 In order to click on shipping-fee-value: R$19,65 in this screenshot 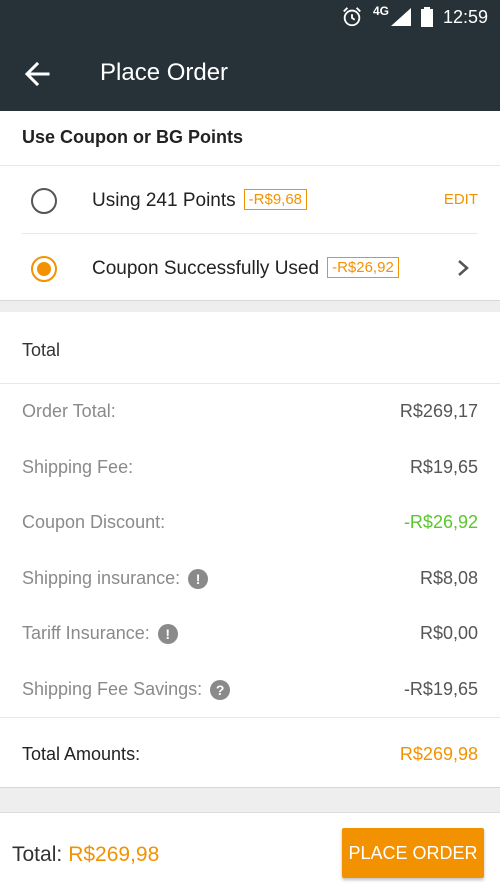, I will do `click(443, 467)`.